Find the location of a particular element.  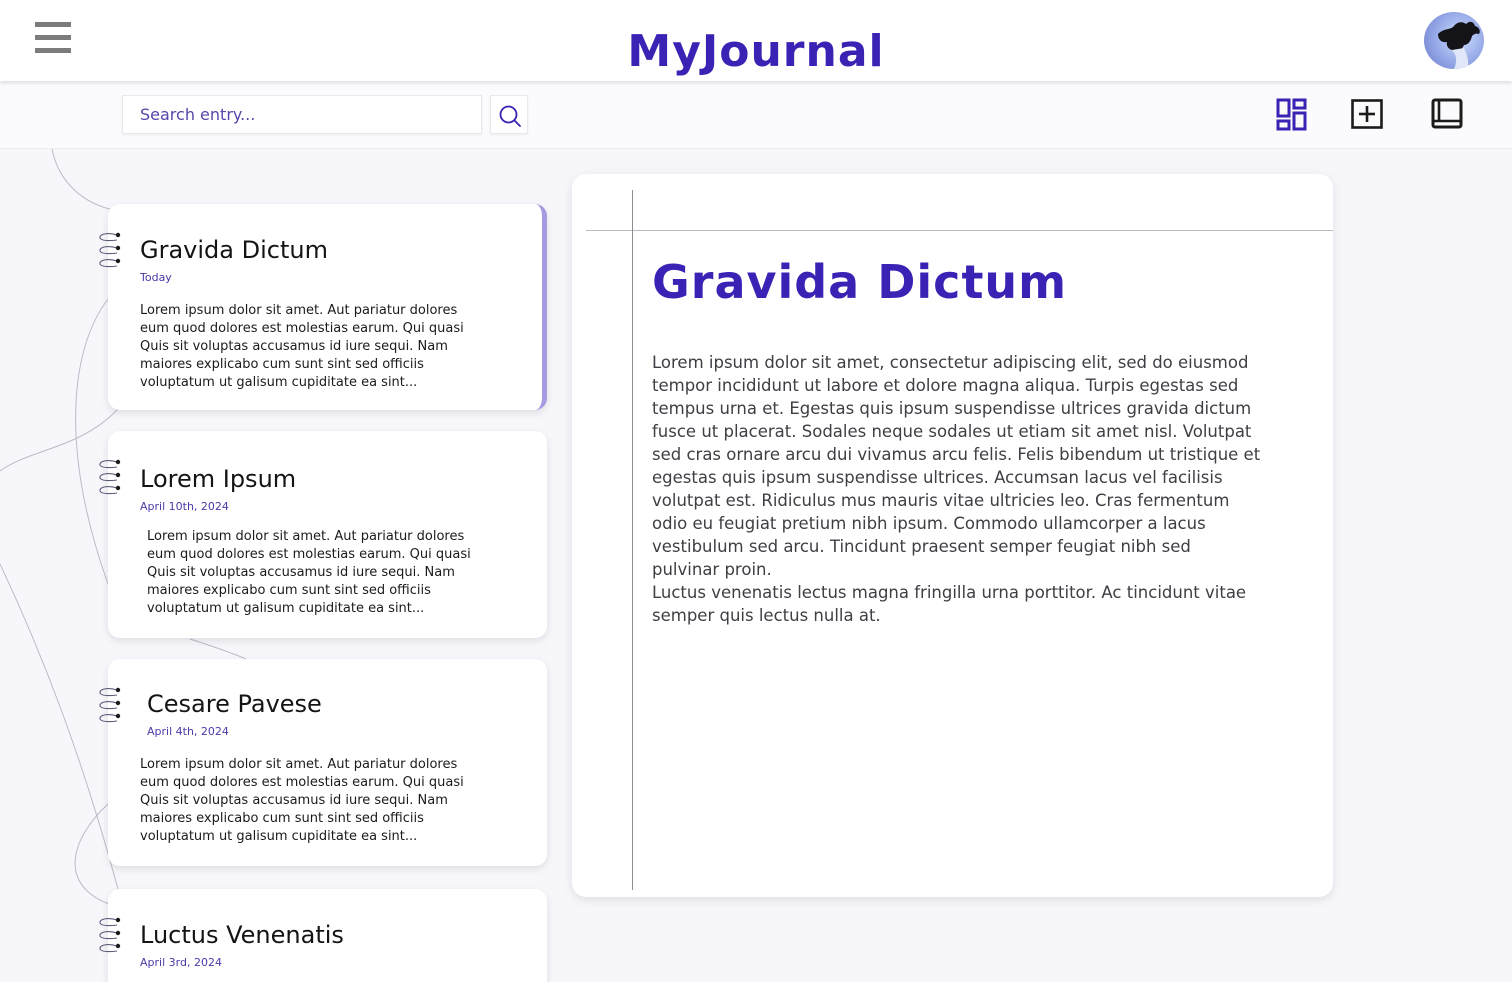

user-avatar is located at coordinates (1454, 40).